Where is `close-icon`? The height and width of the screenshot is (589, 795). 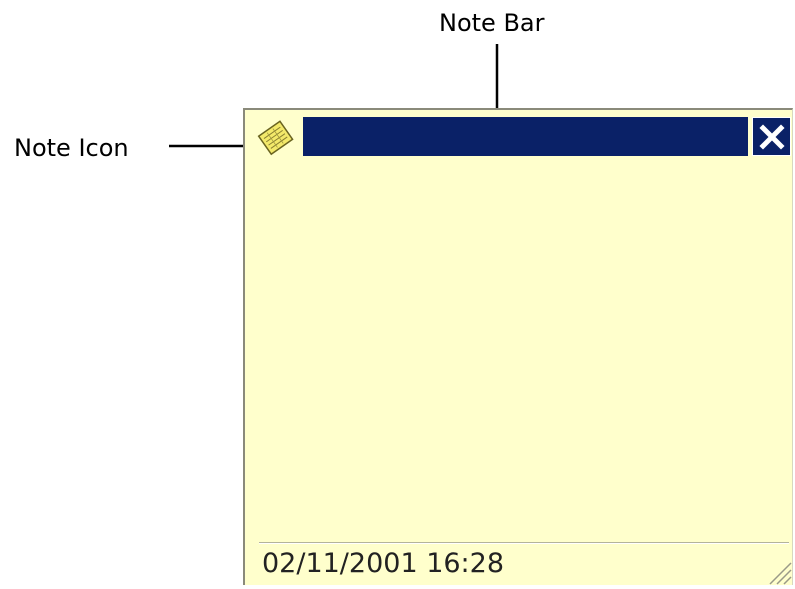
close-icon is located at coordinates (771, 136).